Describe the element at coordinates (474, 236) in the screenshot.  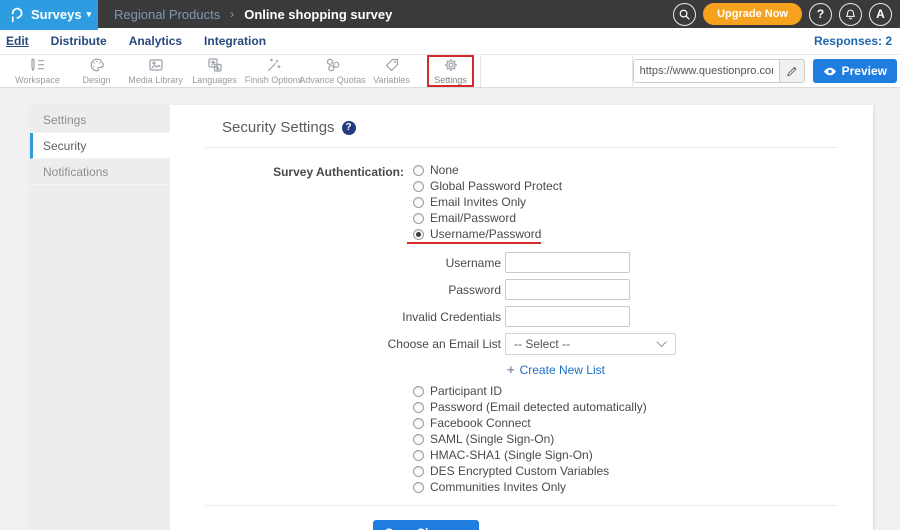
I see `radio-username-password: Username/Password` at that location.